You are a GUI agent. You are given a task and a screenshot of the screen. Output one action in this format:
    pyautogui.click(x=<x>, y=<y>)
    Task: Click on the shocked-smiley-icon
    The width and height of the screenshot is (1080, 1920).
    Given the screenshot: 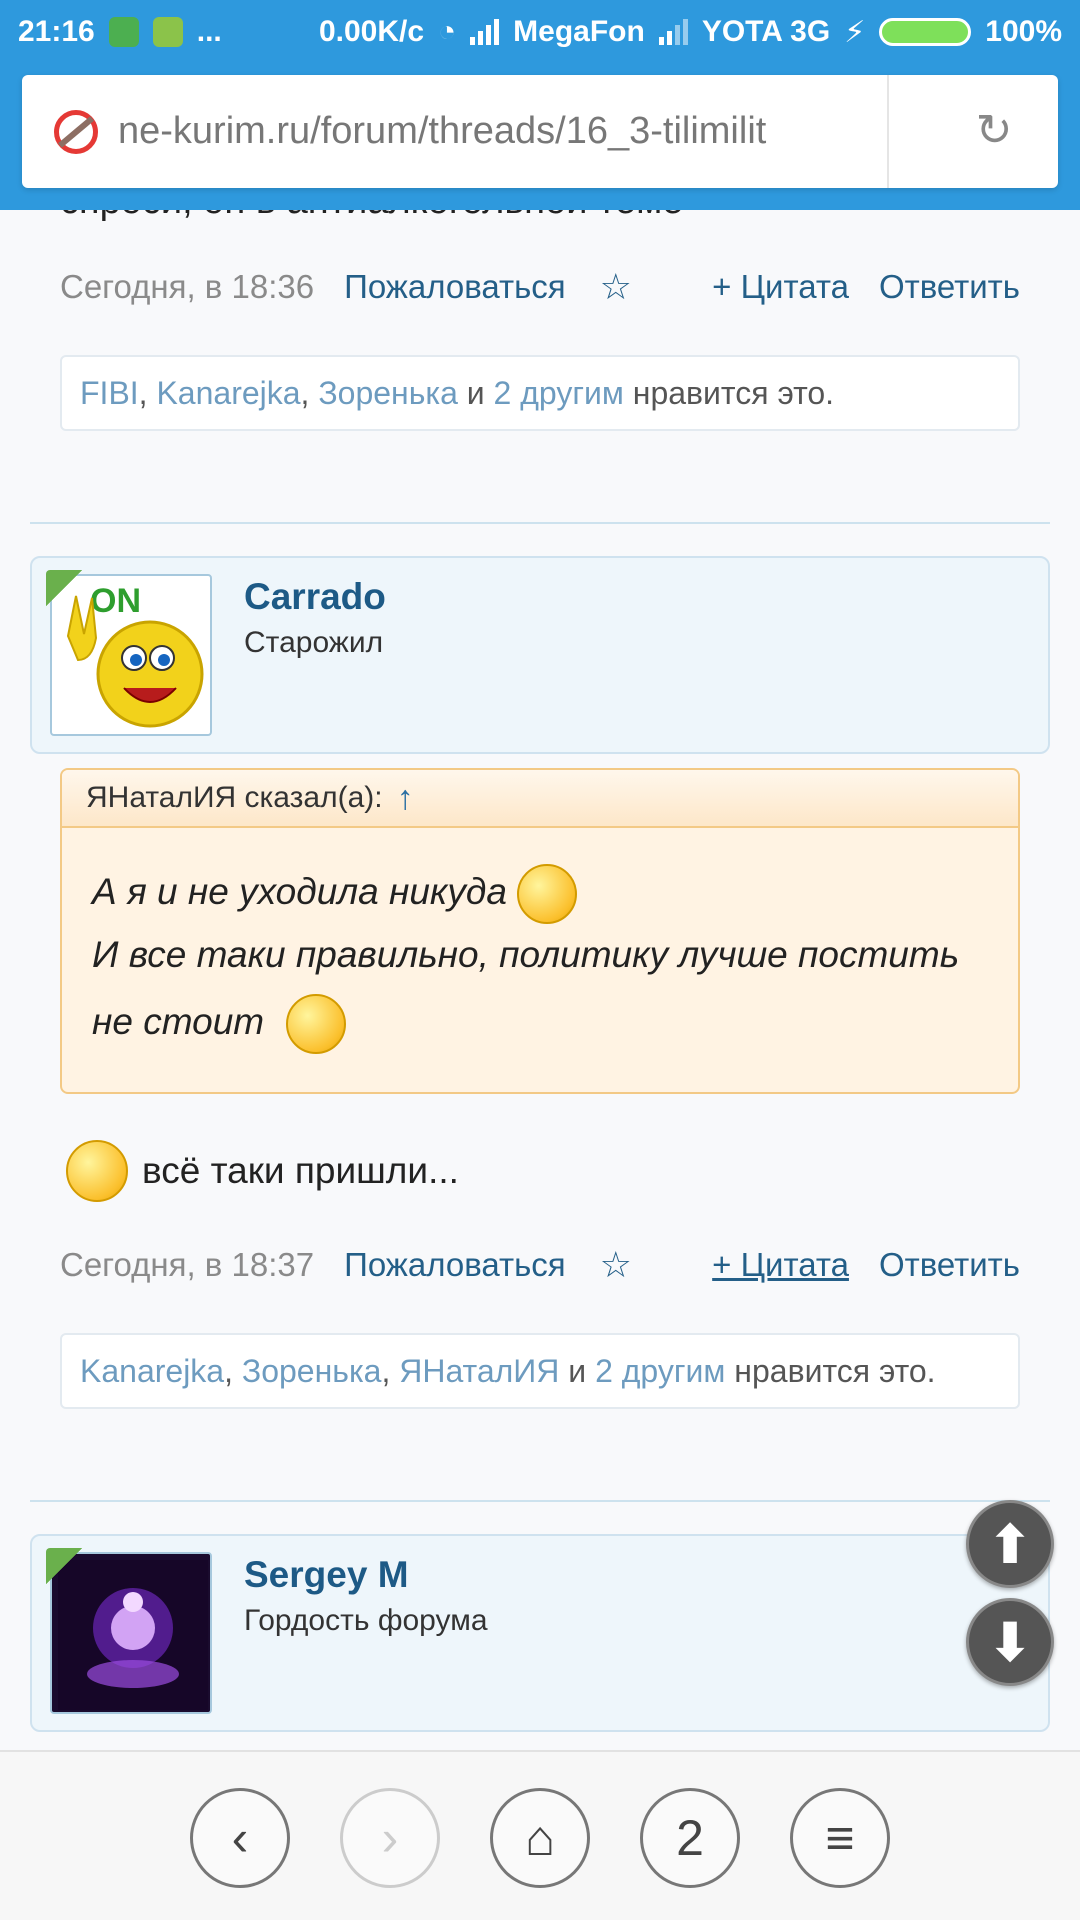 What is the action you would take?
    pyautogui.click(x=97, y=1171)
    